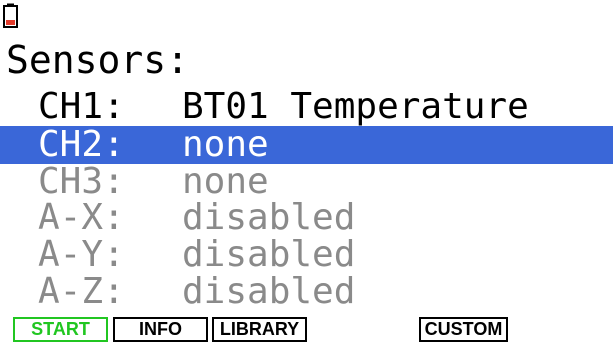 This screenshot has height=346, width=613. What do you see at coordinates (160, 329) in the screenshot?
I see `info-softkey: INFO` at bounding box center [160, 329].